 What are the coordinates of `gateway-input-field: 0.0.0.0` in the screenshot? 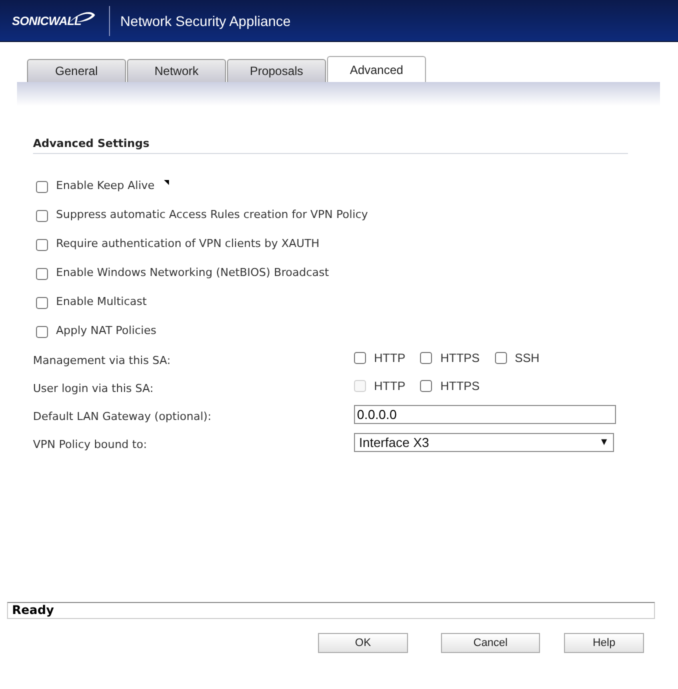 It's located at (485, 414).